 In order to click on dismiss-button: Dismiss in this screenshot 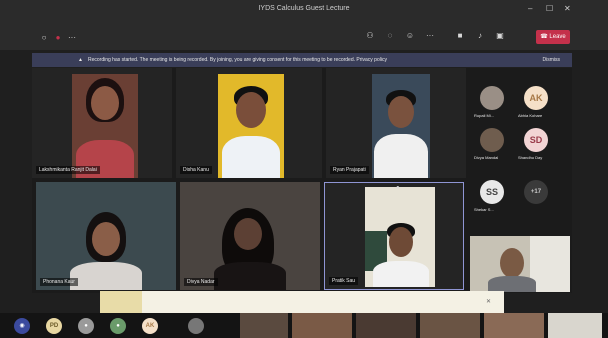, I will do `click(552, 60)`.